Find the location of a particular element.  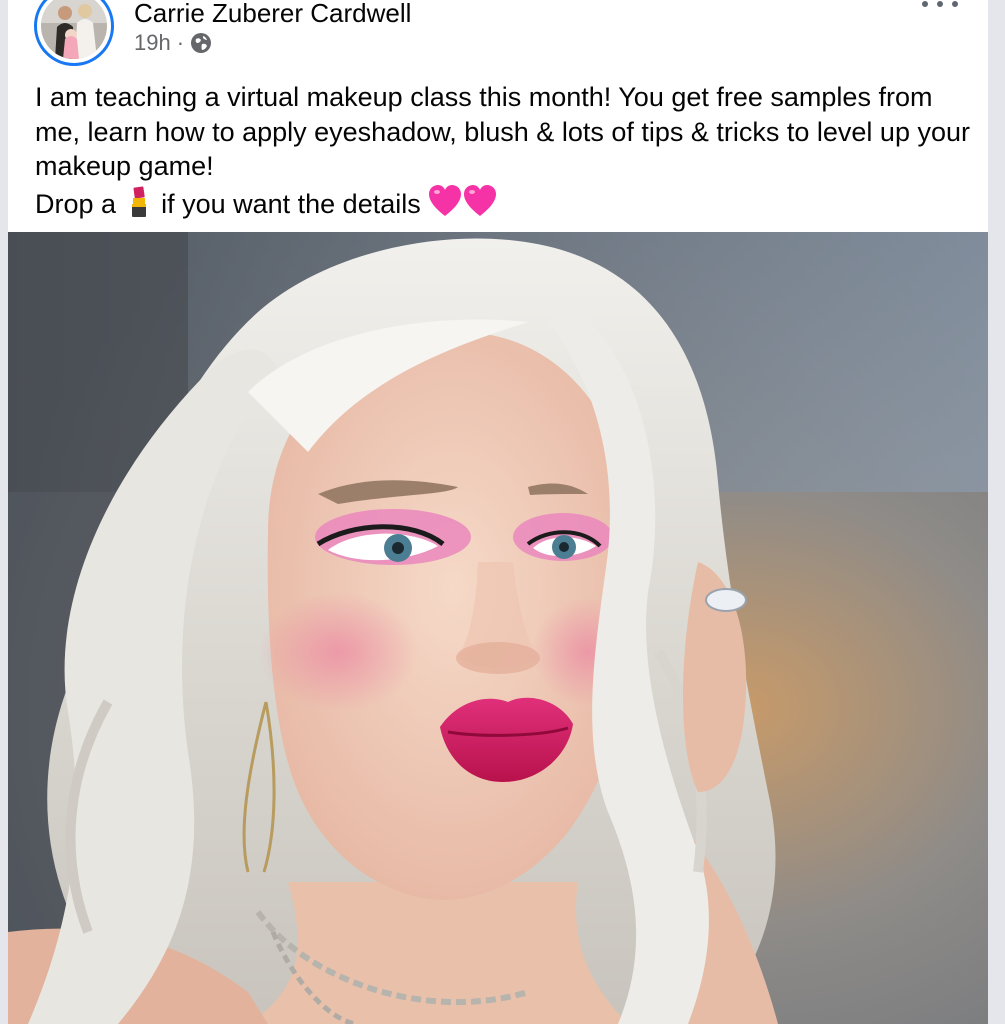

cta-text-after: if you want the details is located at coordinates (291, 203).